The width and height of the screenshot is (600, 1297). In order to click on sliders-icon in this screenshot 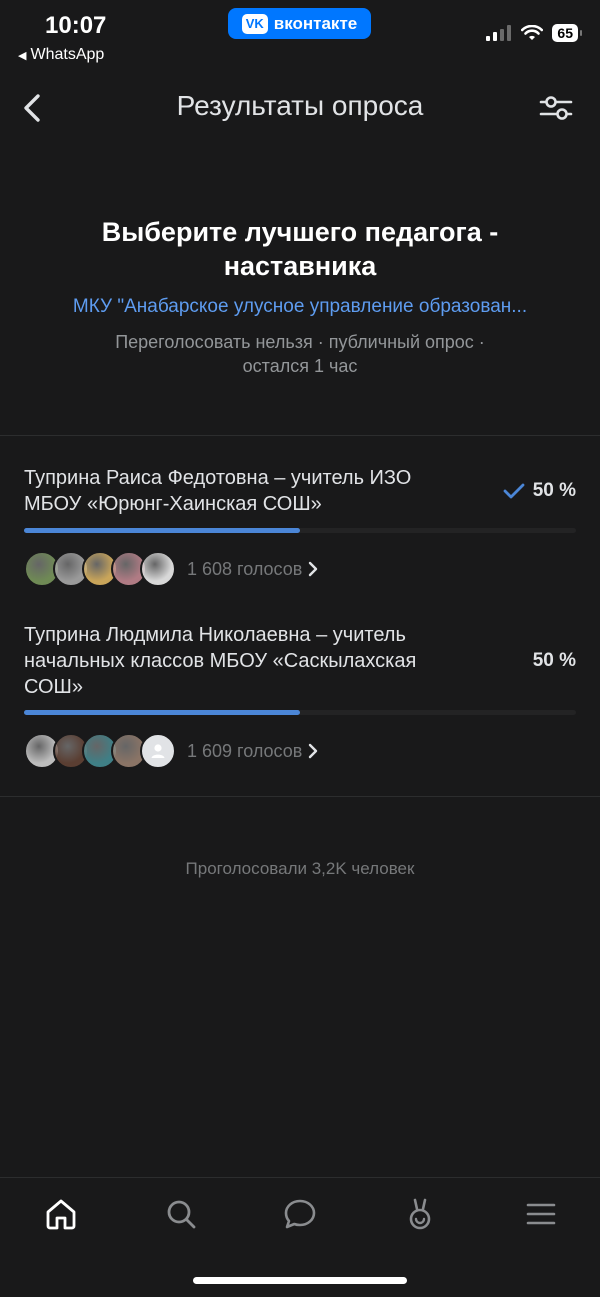, I will do `click(556, 108)`.